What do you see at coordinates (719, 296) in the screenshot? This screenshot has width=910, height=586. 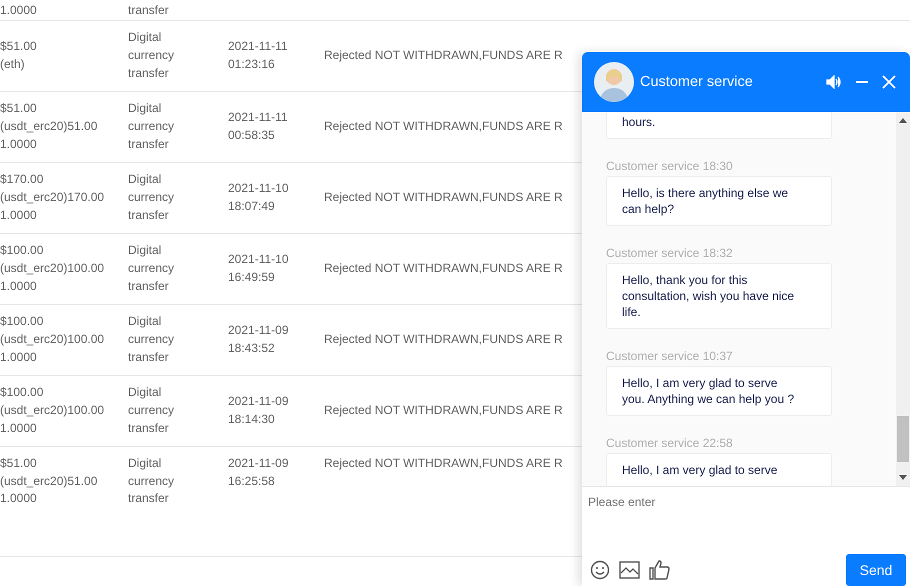 I see `message-bubble: Hello, thank you for this consultation, wish you have nice life.` at bounding box center [719, 296].